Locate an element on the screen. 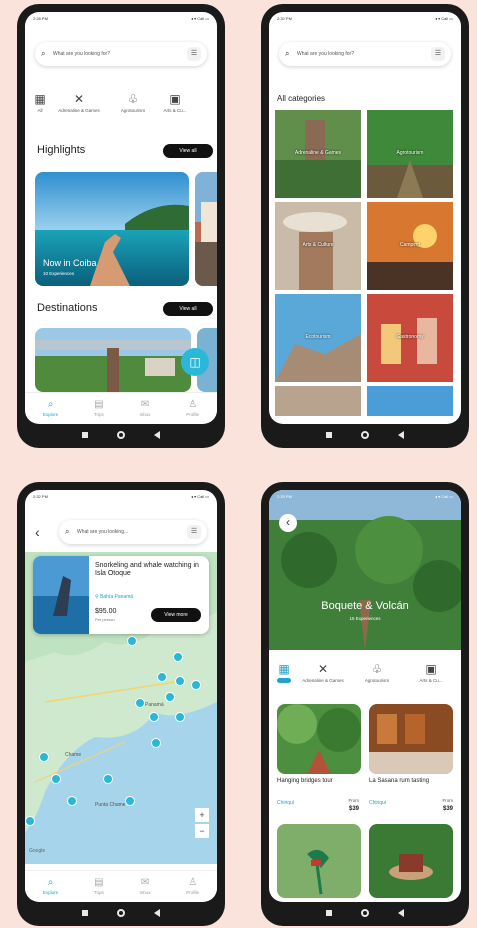 The image size is (477, 928). category-tile-label: Camping is located at coordinates (409, 245).